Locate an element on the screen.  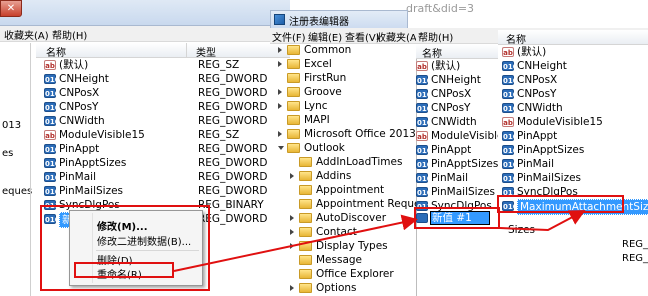
arrow-to-maximum is located at coordinates (542, 221).